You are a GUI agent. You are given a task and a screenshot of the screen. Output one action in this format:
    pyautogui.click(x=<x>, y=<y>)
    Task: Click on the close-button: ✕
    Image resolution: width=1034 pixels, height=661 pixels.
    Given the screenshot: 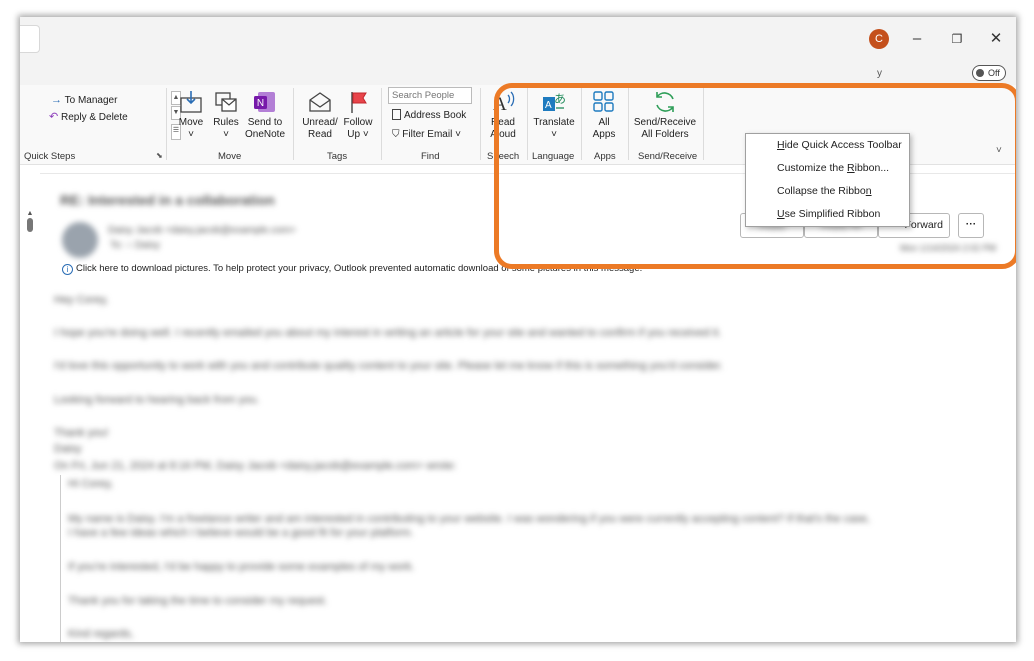 What is the action you would take?
    pyautogui.click(x=996, y=39)
    